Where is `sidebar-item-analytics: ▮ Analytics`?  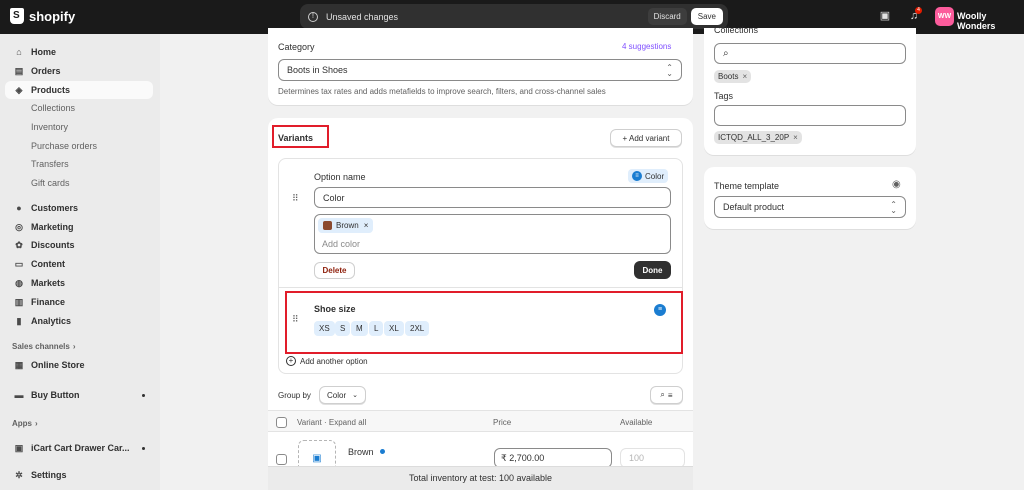 sidebar-item-analytics: ▮ Analytics is located at coordinates (79, 321).